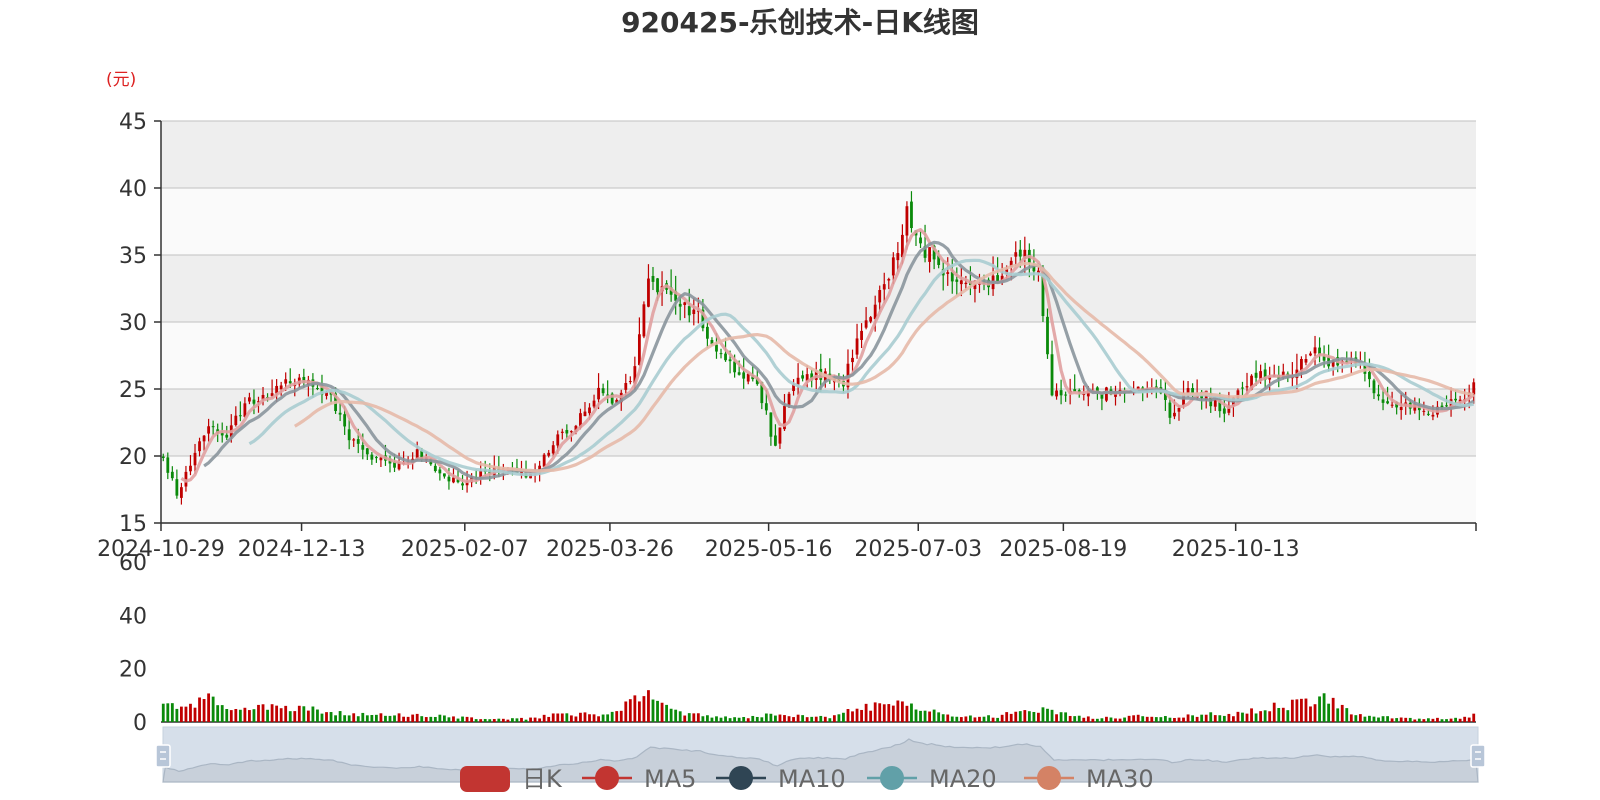 The height and width of the screenshot is (800, 1600). Describe the element at coordinates (918, 549) in the screenshot. I see `date-tick-label: 2025-07-03` at that location.